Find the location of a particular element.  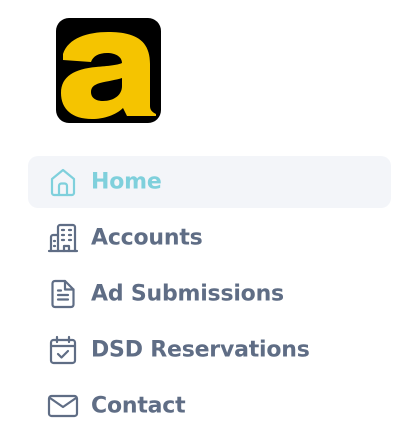

sidebar-item-ad-submissions: Ad Submissions is located at coordinates (209, 294).